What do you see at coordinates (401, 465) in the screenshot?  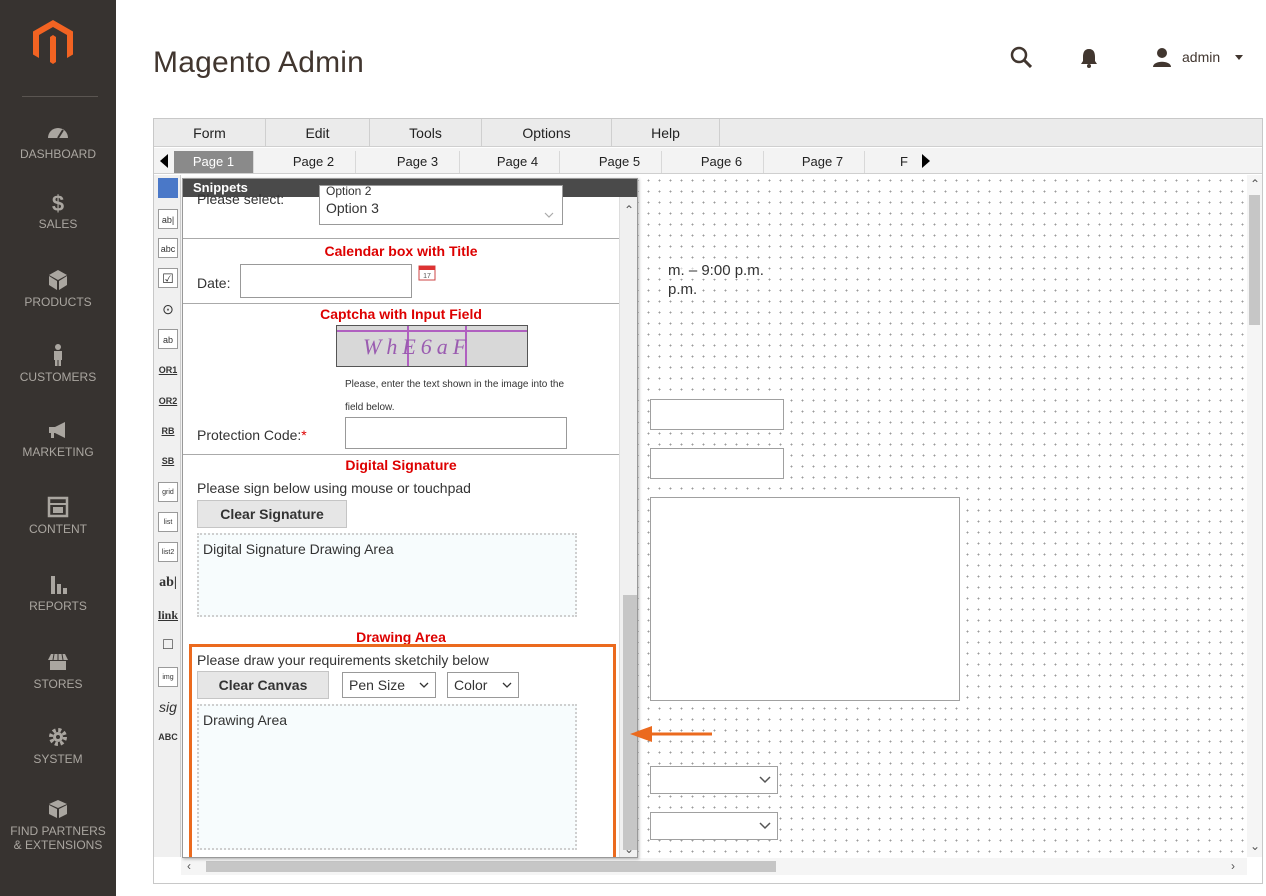 I see `signature-title: Digital Signature` at bounding box center [401, 465].